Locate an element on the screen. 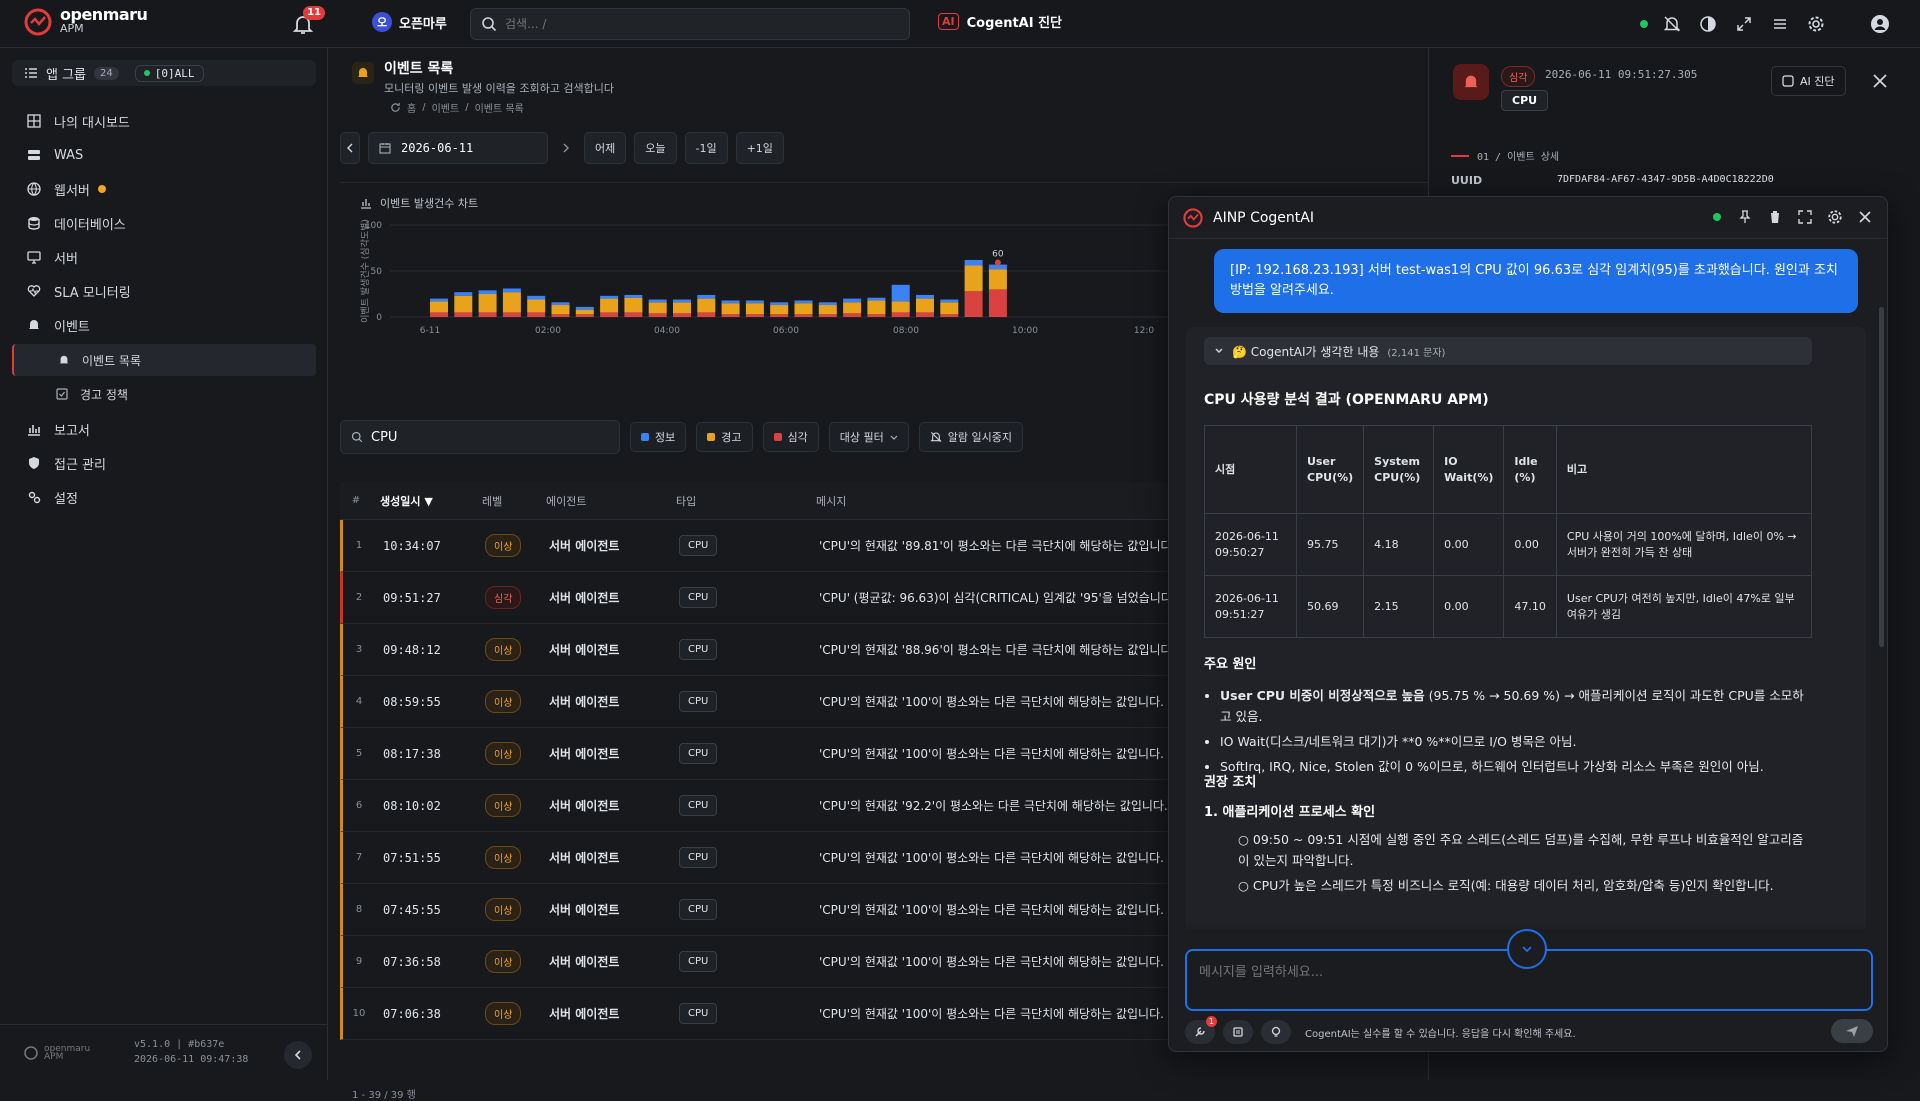 This screenshot has height=1101, width=1920. annotation-dot is located at coordinates (997, 262).